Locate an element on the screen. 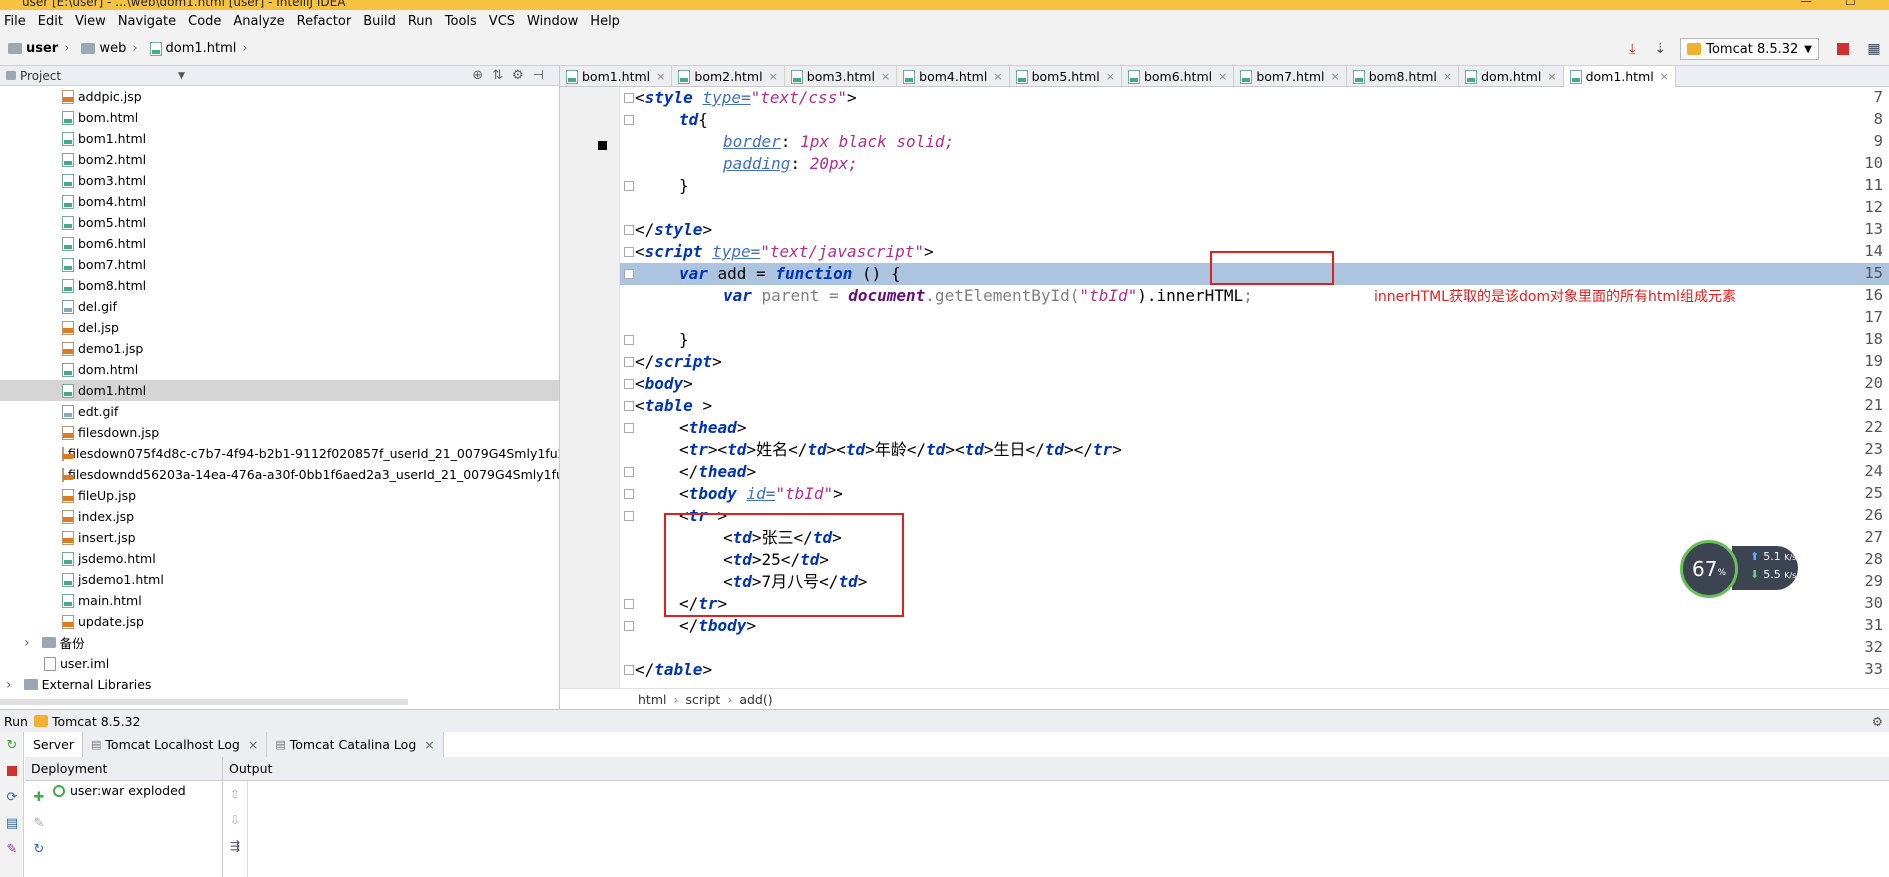  chevron-down-icon: ▼ is located at coordinates (181, 76).